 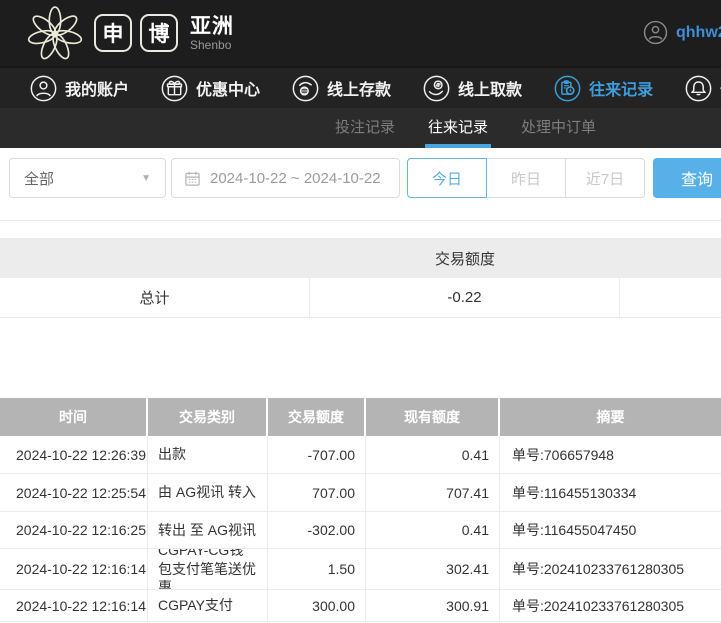 I want to click on calendar-icon, so click(x=192, y=178).